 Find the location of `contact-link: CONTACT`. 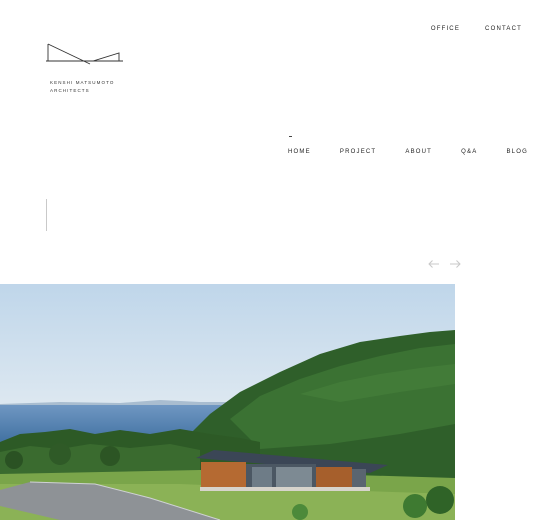

contact-link: CONTACT is located at coordinates (503, 29).